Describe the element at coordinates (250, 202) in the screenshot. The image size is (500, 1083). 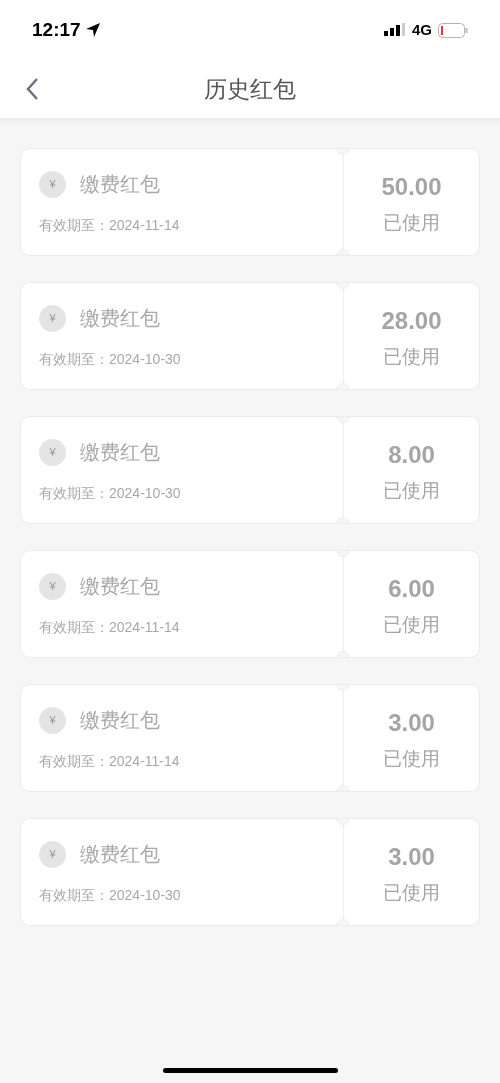
I see `coupon-card: ¥ 缴费红包 有效期至：2024-11-14 50.00 已使用` at that location.